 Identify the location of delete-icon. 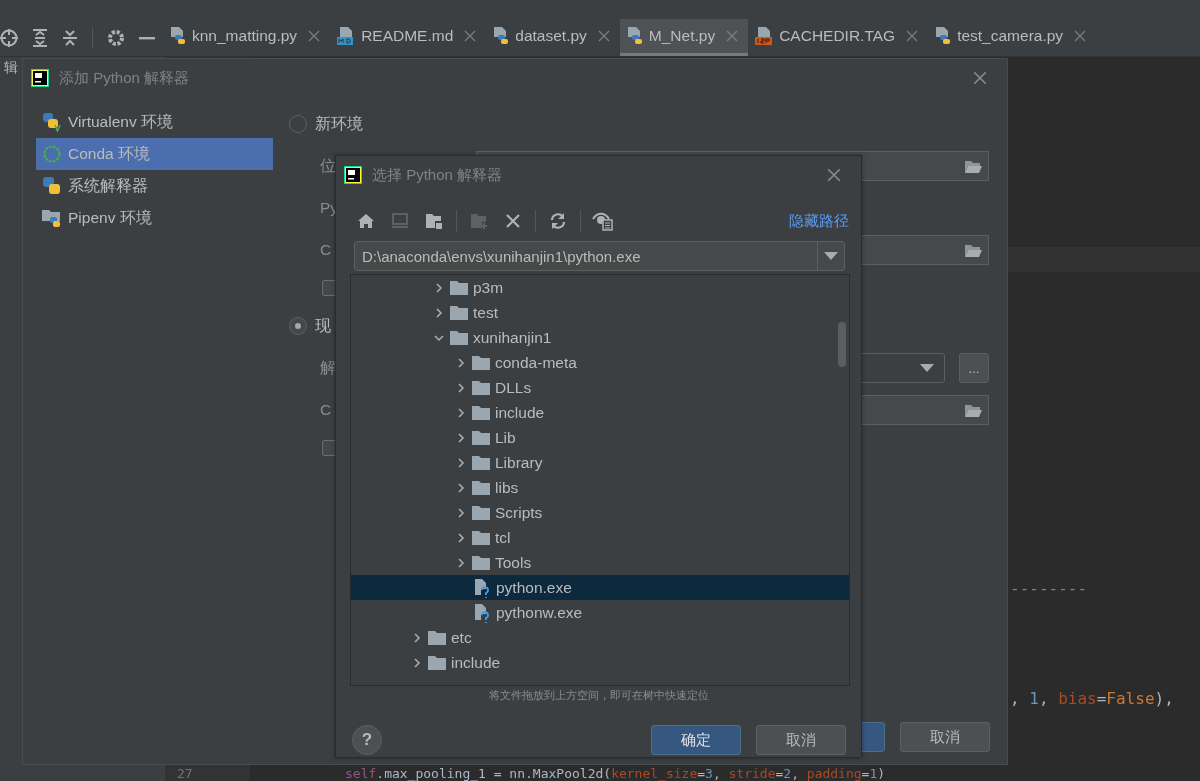
(513, 221).